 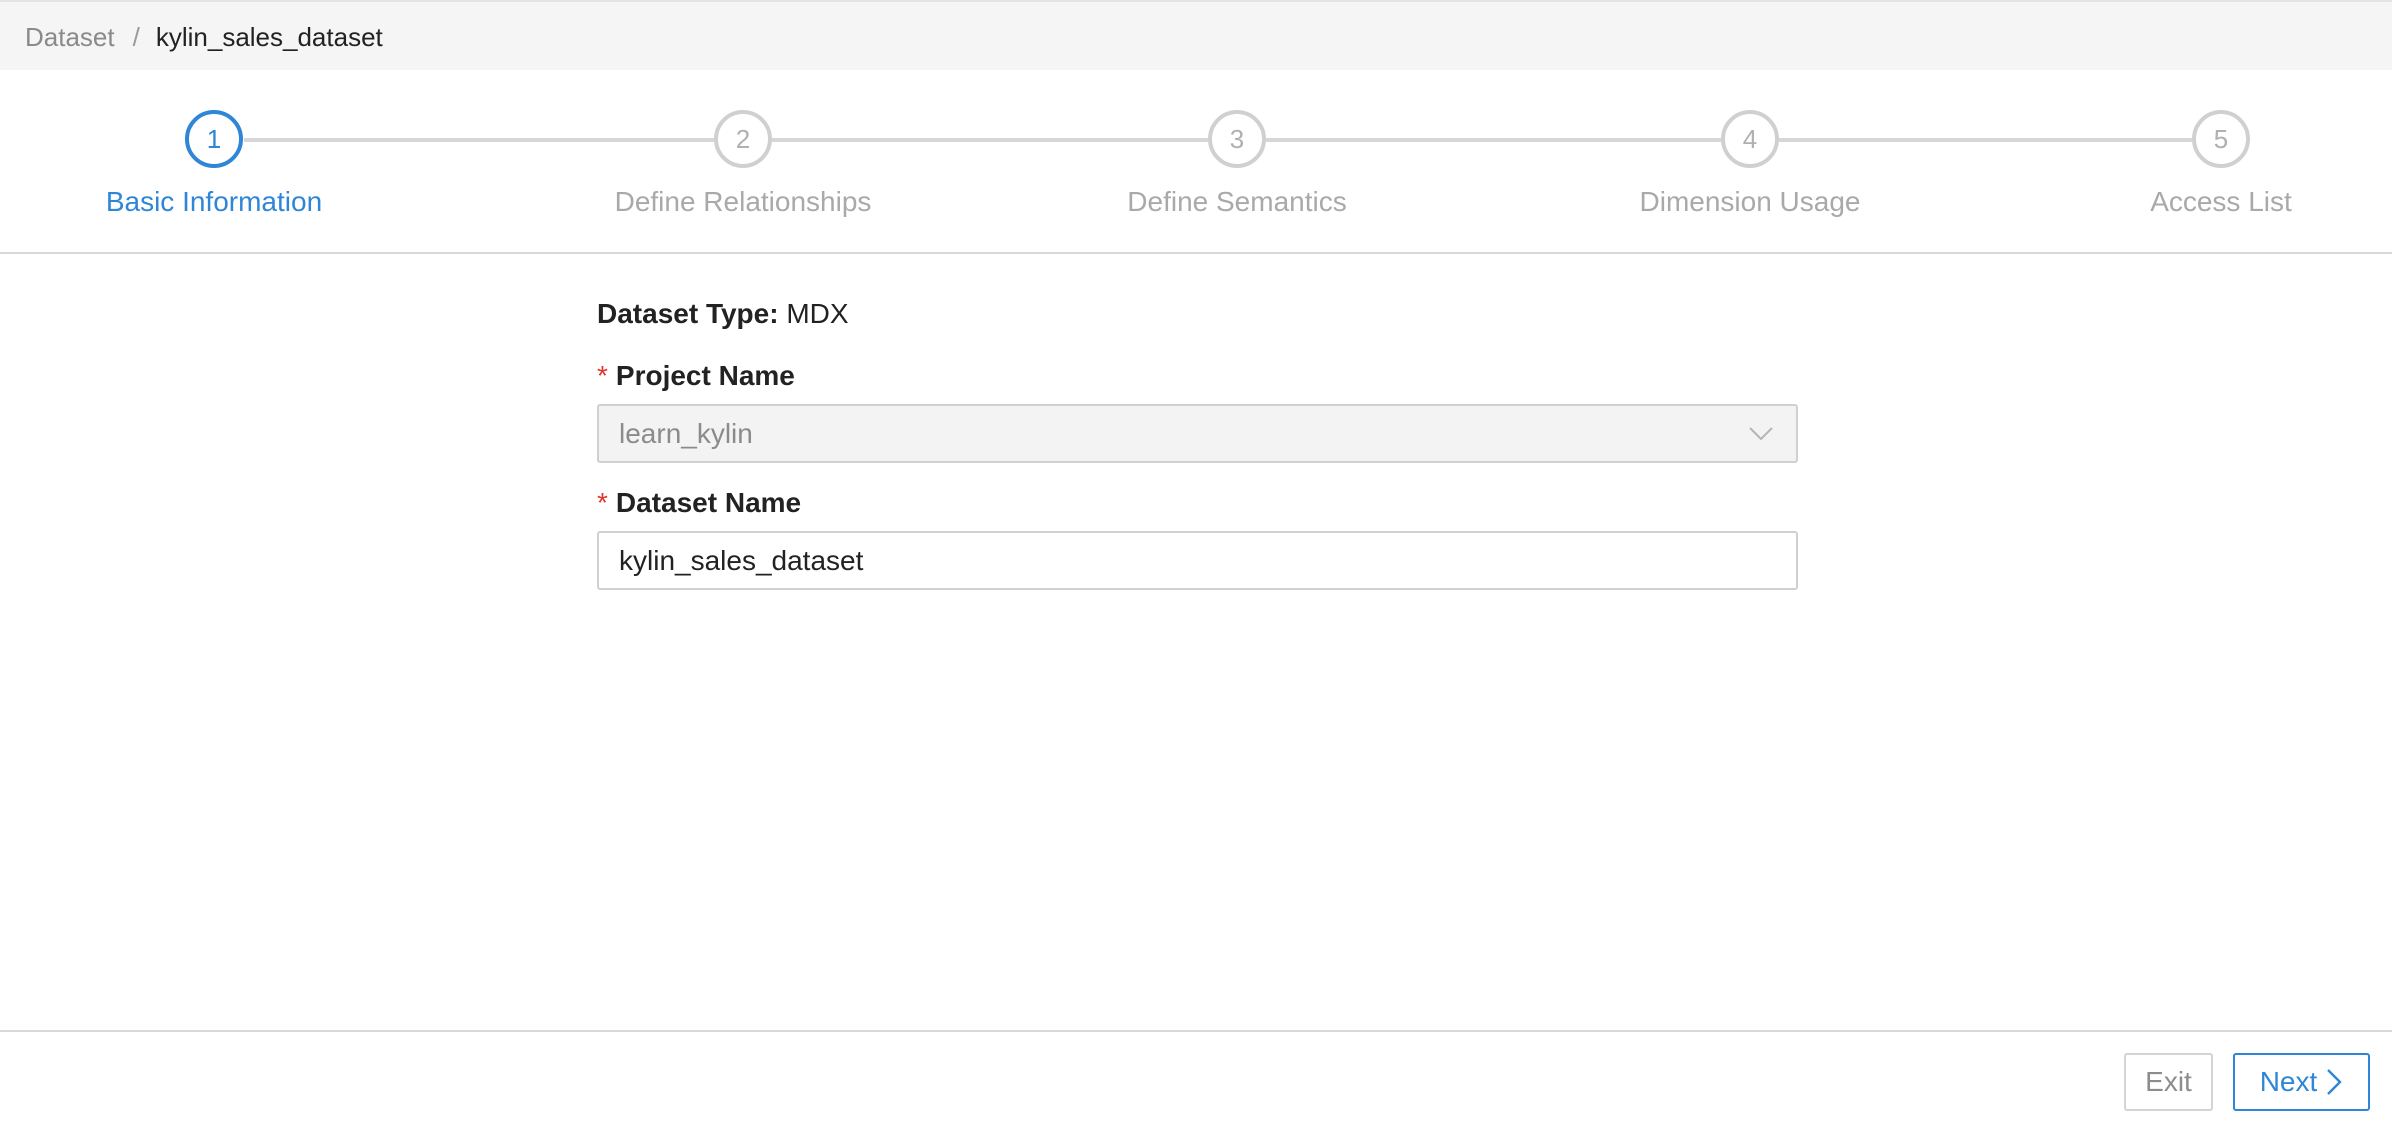 I want to click on project-name-select: learn_kylin, so click(x=1197, y=433).